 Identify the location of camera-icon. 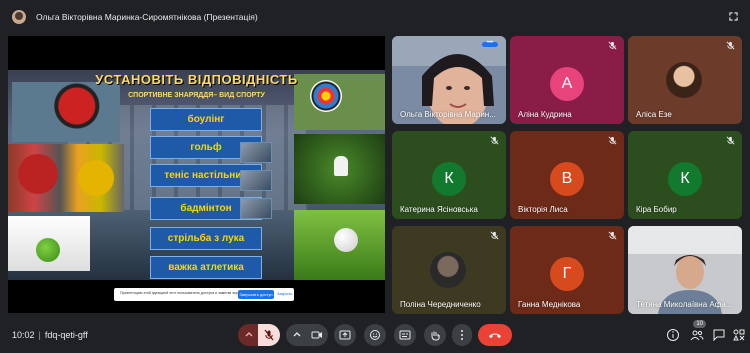
(316, 335).